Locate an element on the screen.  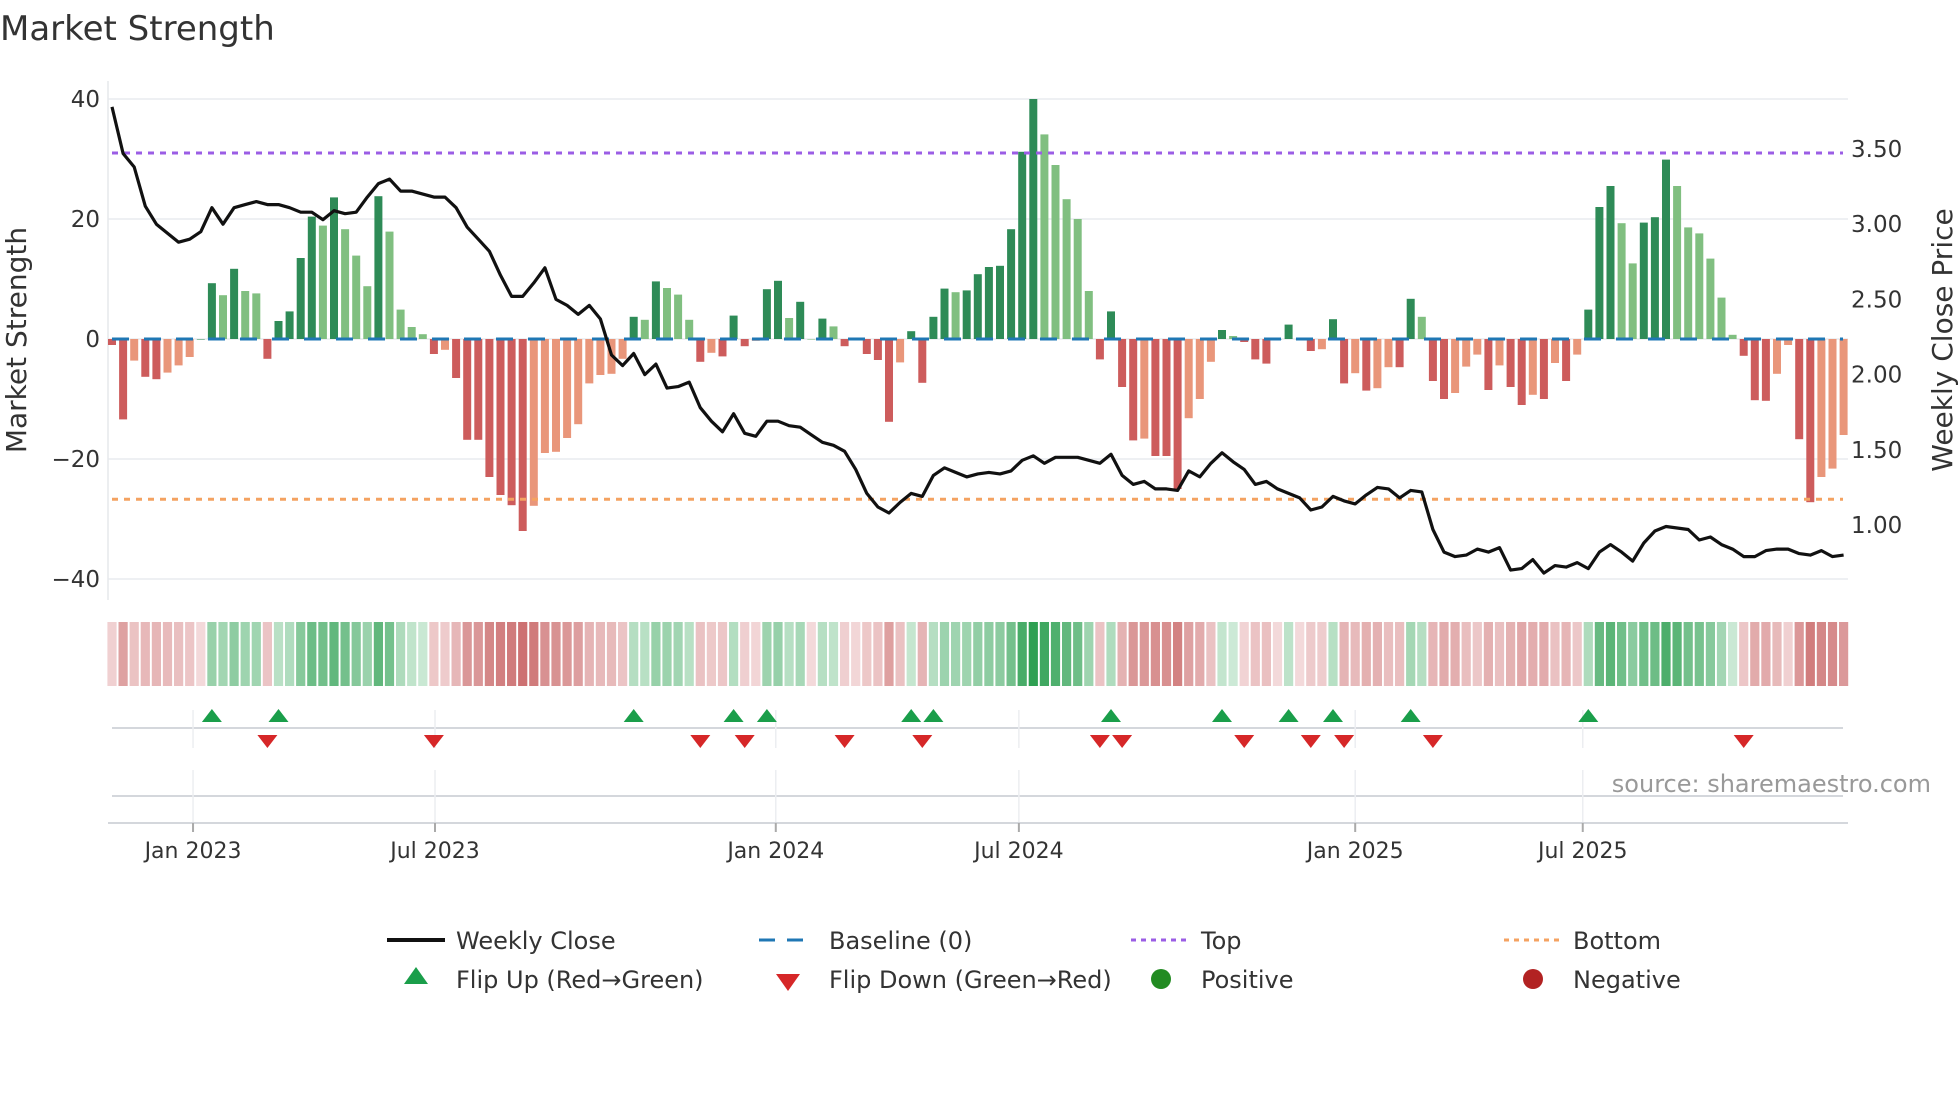
right-tick-label: 3.00 is located at coordinates (1876, 225).